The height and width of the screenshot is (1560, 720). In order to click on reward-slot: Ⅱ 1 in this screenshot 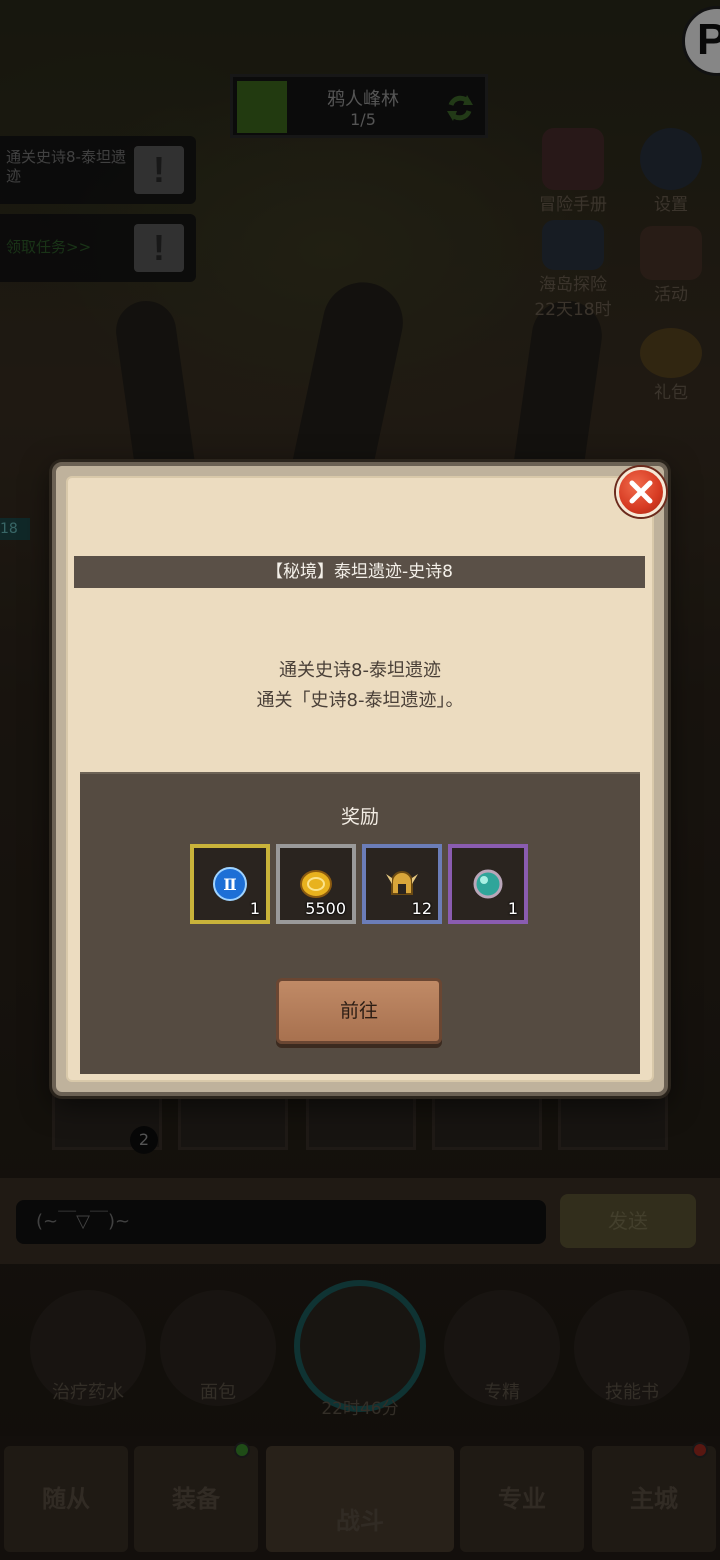, I will do `click(230, 884)`.